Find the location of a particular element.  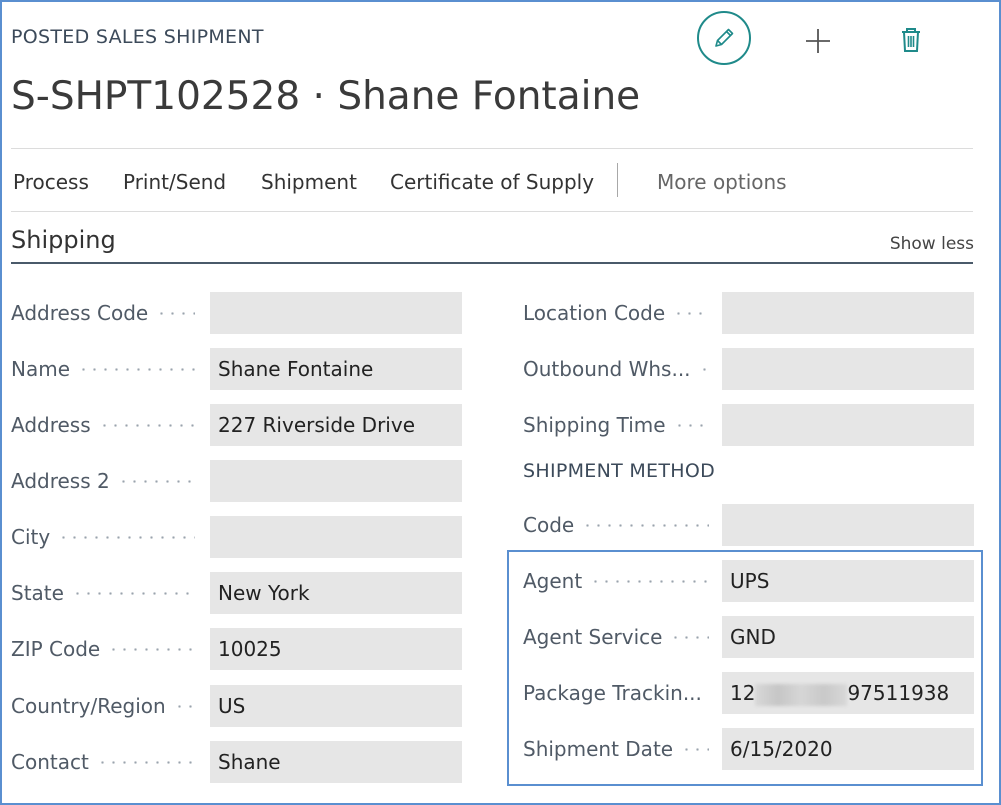

edit-button is located at coordinates (724, 38).